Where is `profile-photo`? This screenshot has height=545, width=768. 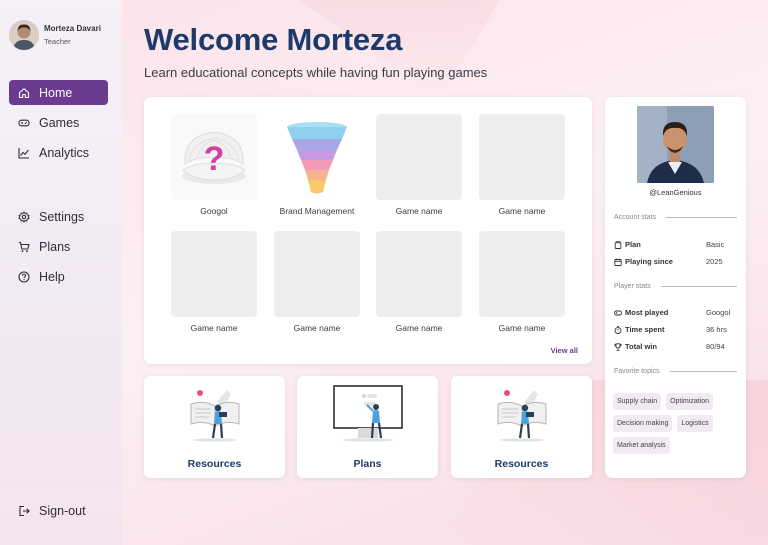 profile-photo is located at coordinates (675, 144).